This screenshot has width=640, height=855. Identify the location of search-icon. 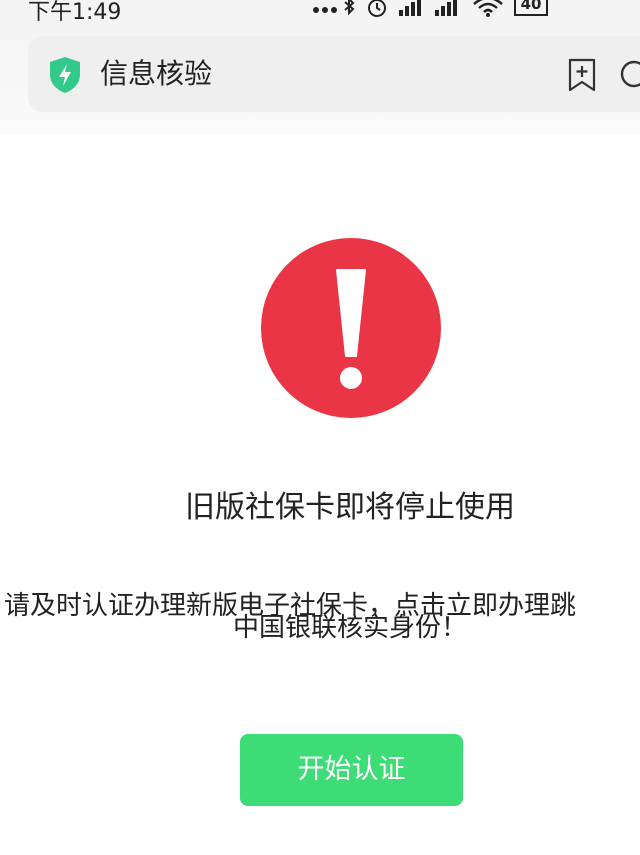
(629, 75).